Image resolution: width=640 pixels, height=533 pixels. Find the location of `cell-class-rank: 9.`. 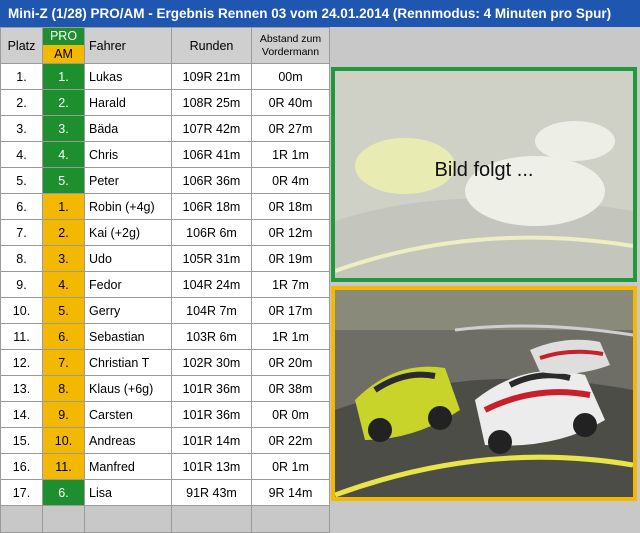

cell-class-rank: 9. is located at coordinates (63, 414).